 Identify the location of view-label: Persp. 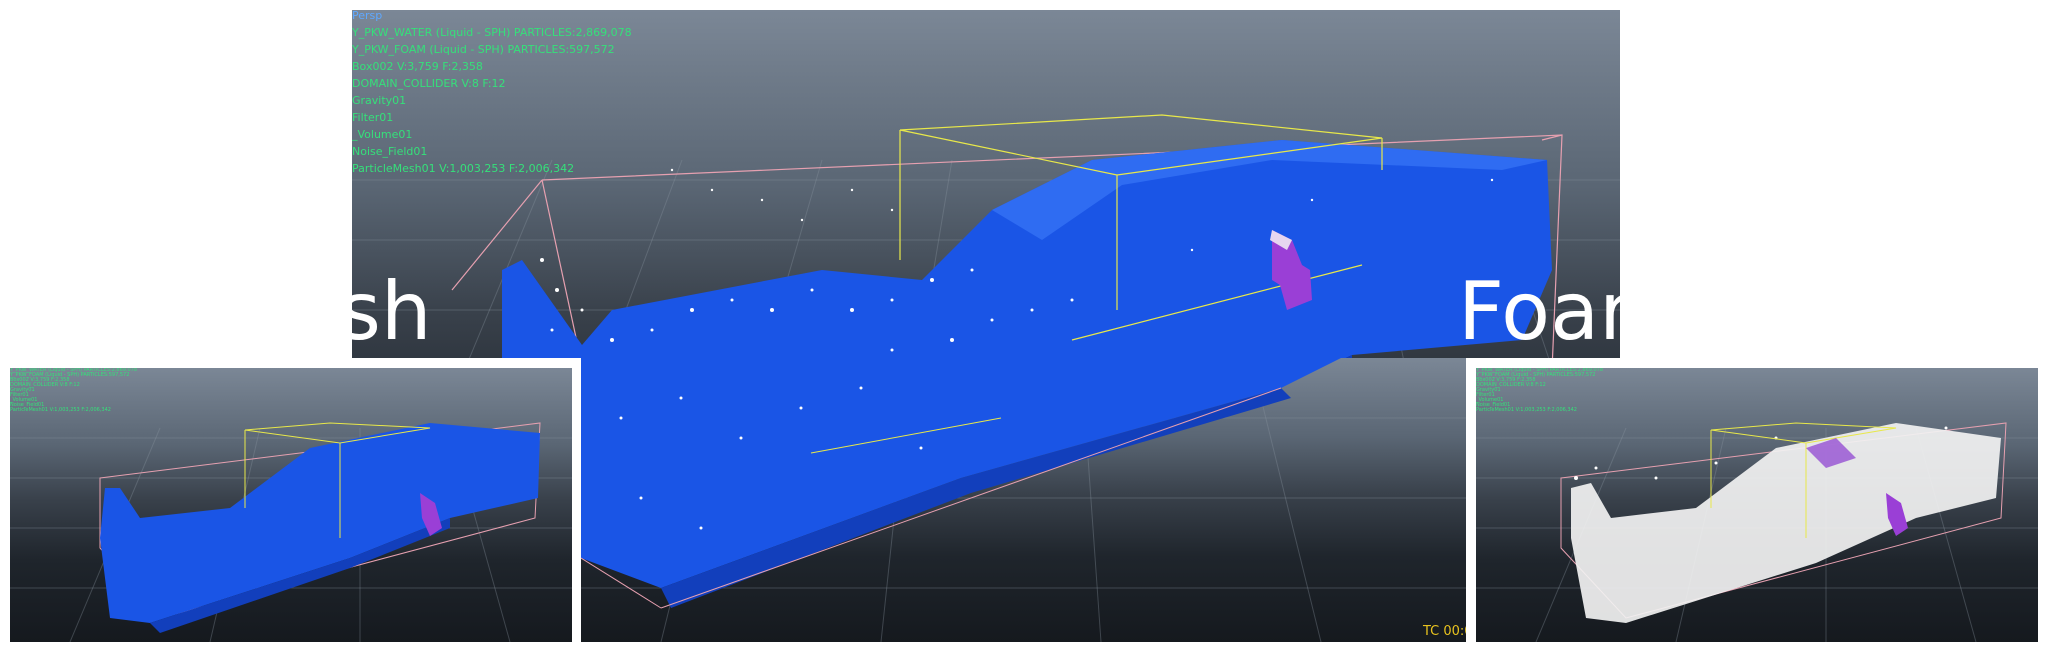
(367, 16).